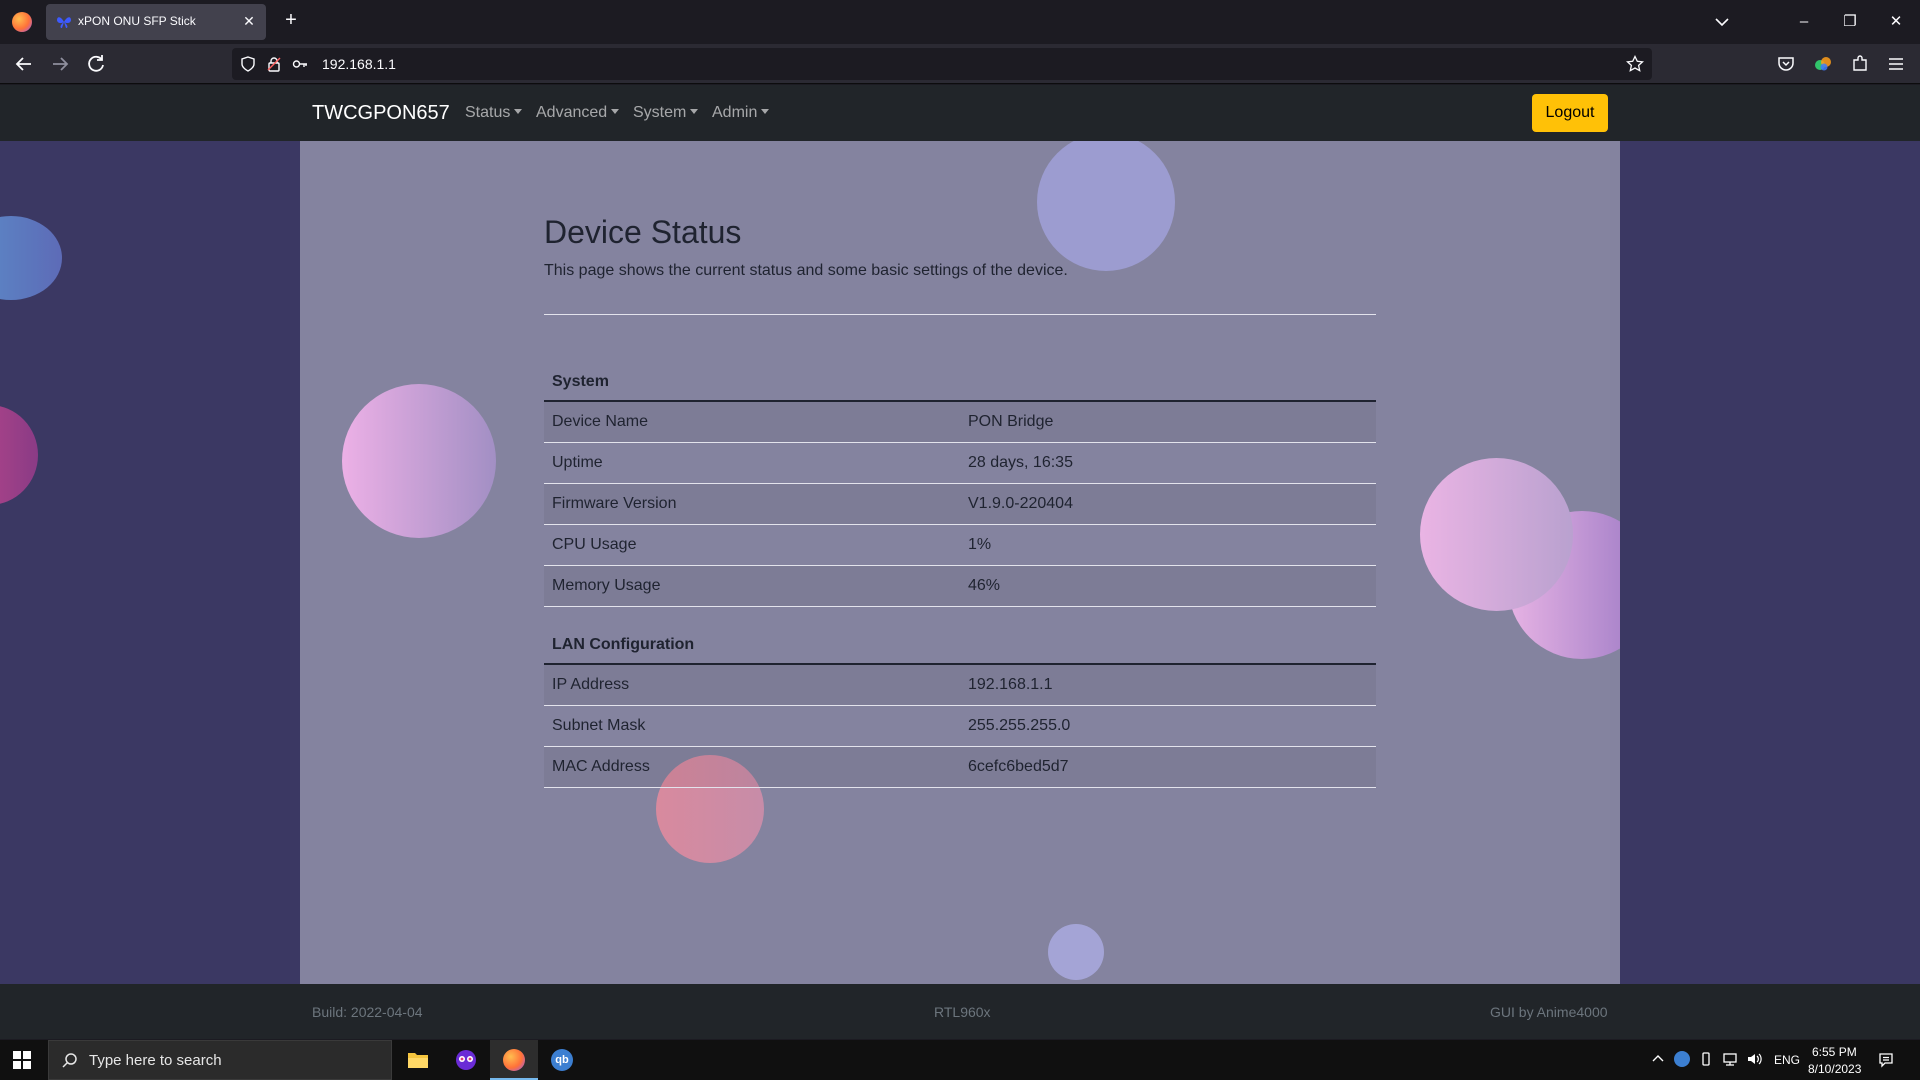  I want to click on row-key: IP Address, so click(752, 685).